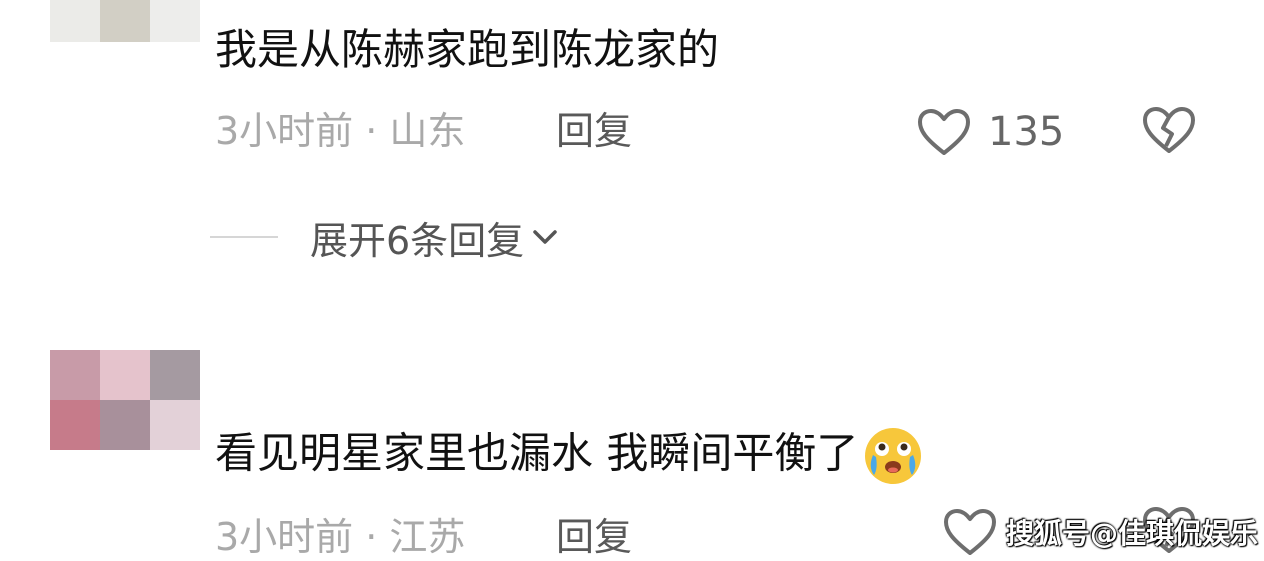 Image resolution: width=1264 pixels, height=561 pixels. Describe the element at coordinates (1026, 132) in the screenshot. I see `like-count: 135` at that location.